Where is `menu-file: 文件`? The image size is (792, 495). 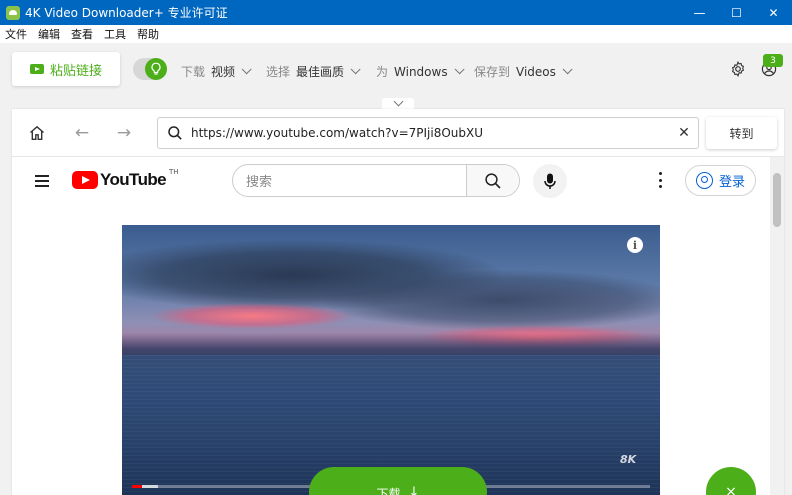 menu-file: 文件 is located at coordinates (16, 34).